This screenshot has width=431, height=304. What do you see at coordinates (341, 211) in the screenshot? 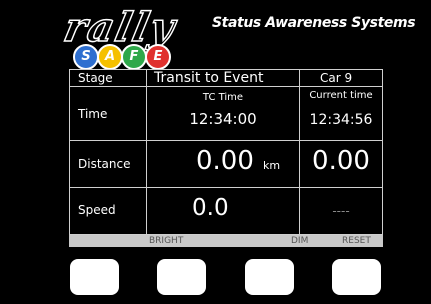
I see `speed-secondary-value: ----` at bounding box center [341, 211].